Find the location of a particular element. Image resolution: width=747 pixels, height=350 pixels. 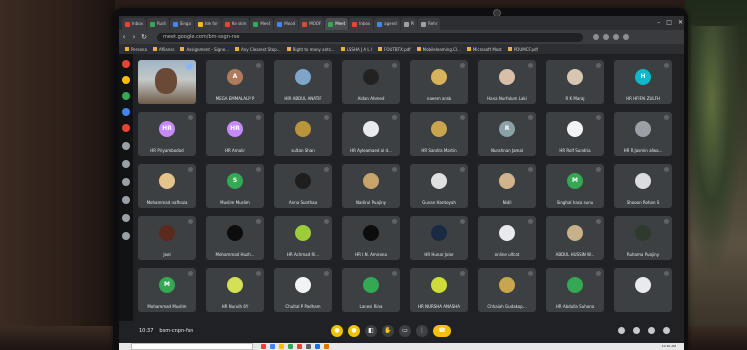

info-icon is located at coordinates (621, 330).